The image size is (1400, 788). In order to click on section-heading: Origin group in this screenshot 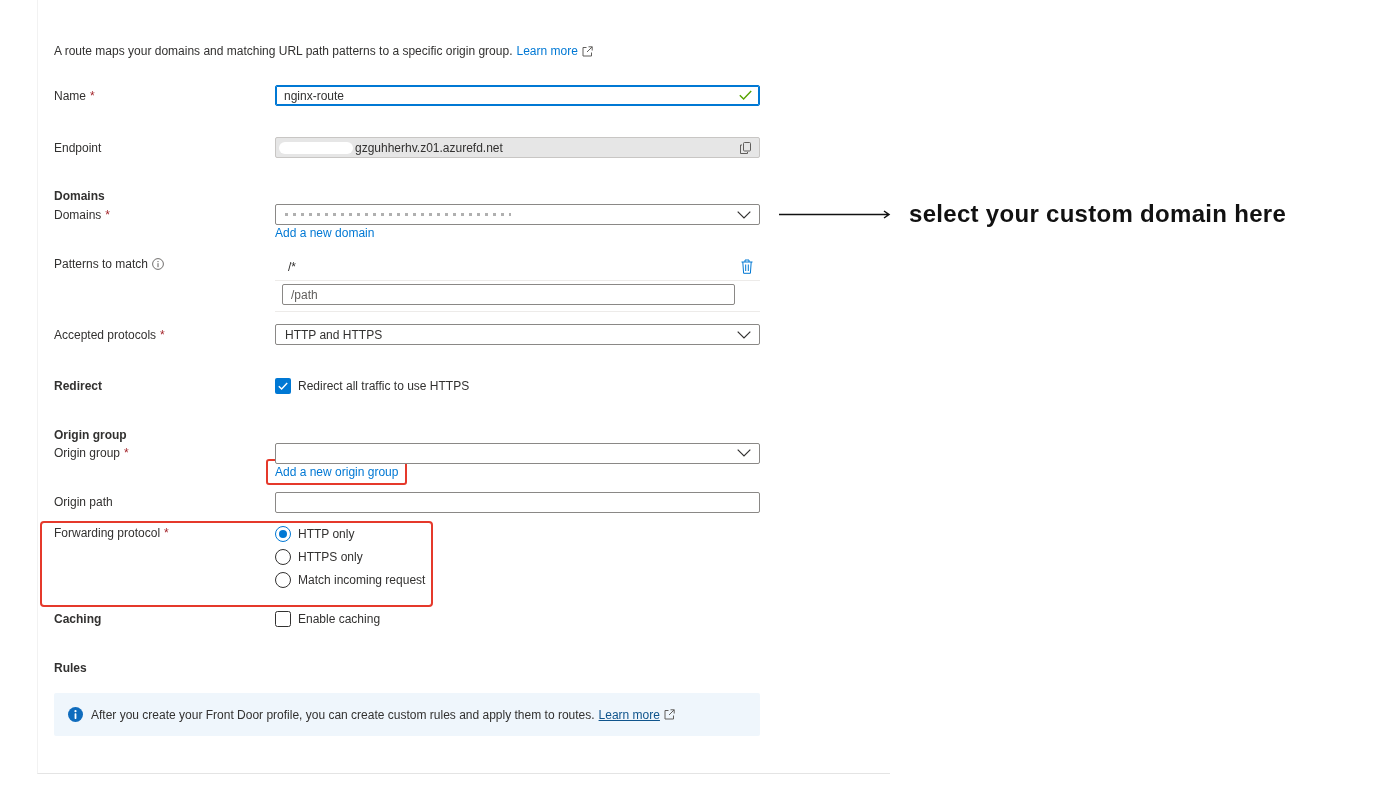, I will do `click(90, 434)`.